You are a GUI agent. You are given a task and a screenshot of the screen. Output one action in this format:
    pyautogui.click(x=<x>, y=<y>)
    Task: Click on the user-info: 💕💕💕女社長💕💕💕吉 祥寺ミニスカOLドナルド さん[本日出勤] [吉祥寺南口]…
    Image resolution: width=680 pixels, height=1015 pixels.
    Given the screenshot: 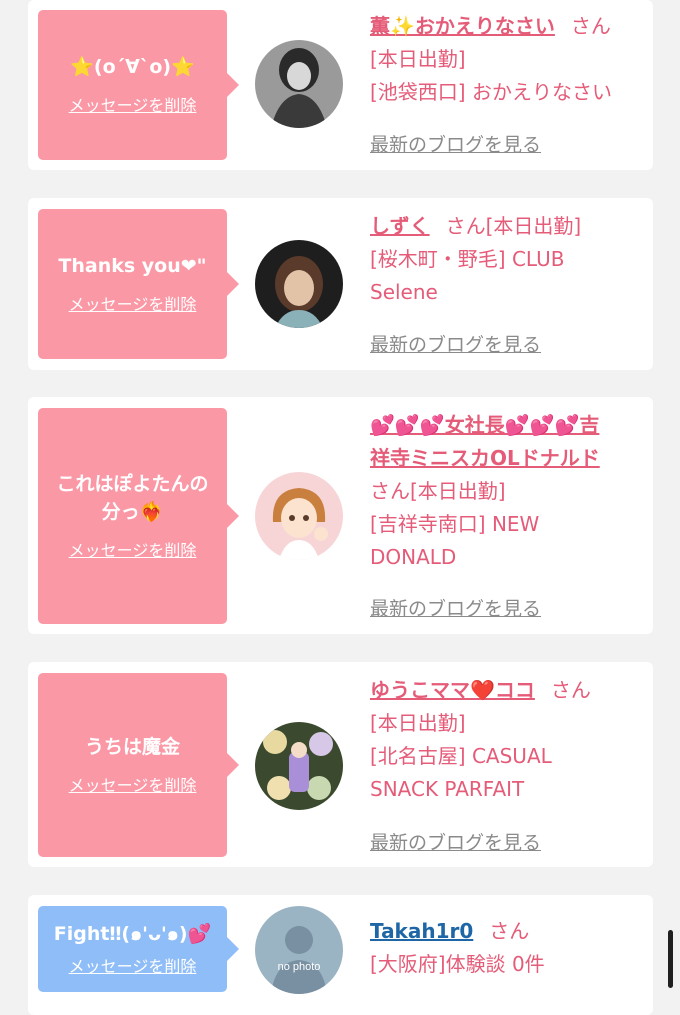 What is the action you would take?
    pyautogui.click(x=507, y=491)
    